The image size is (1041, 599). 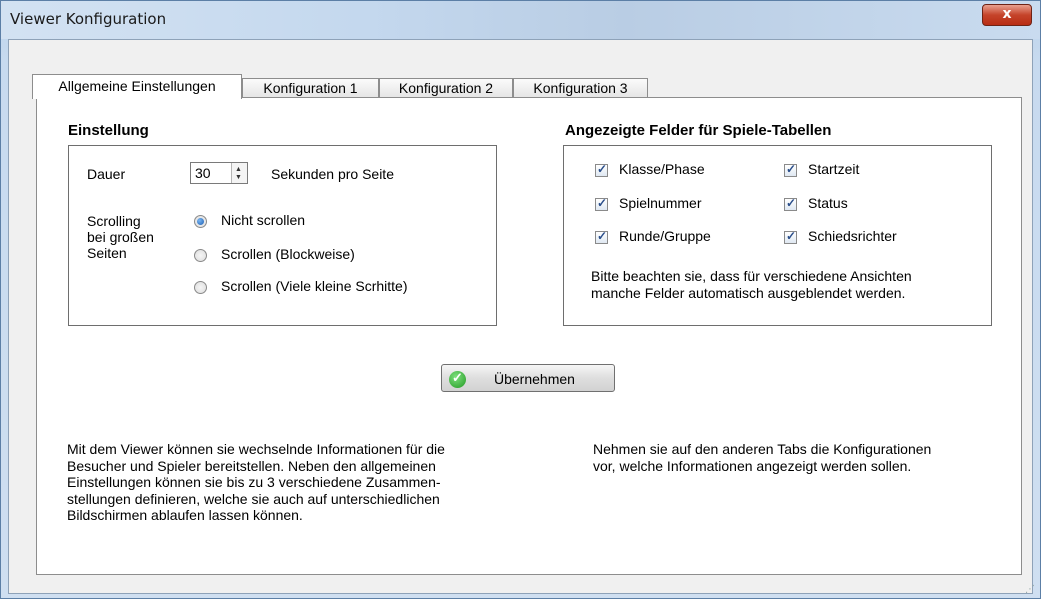 I want to click on scroll-option-none-radio, so click(x=200, y=221).